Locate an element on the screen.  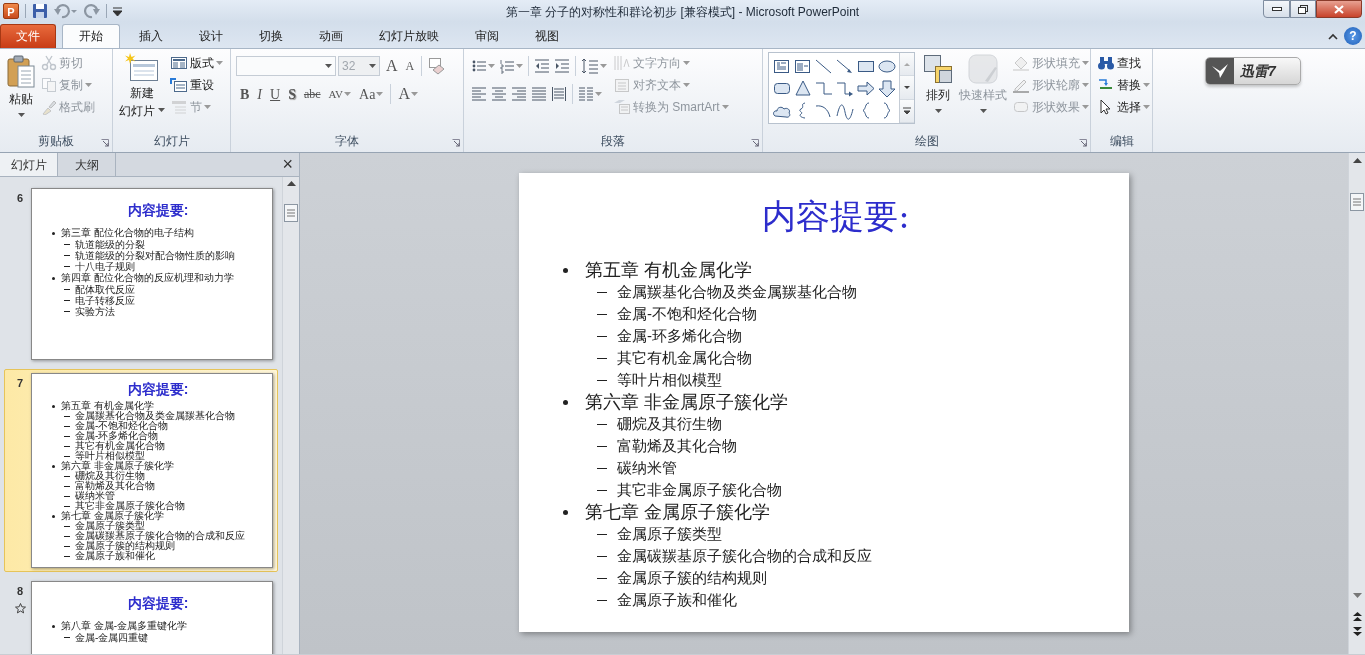
previous-slide-icon is located at coordinates (1357, 616).